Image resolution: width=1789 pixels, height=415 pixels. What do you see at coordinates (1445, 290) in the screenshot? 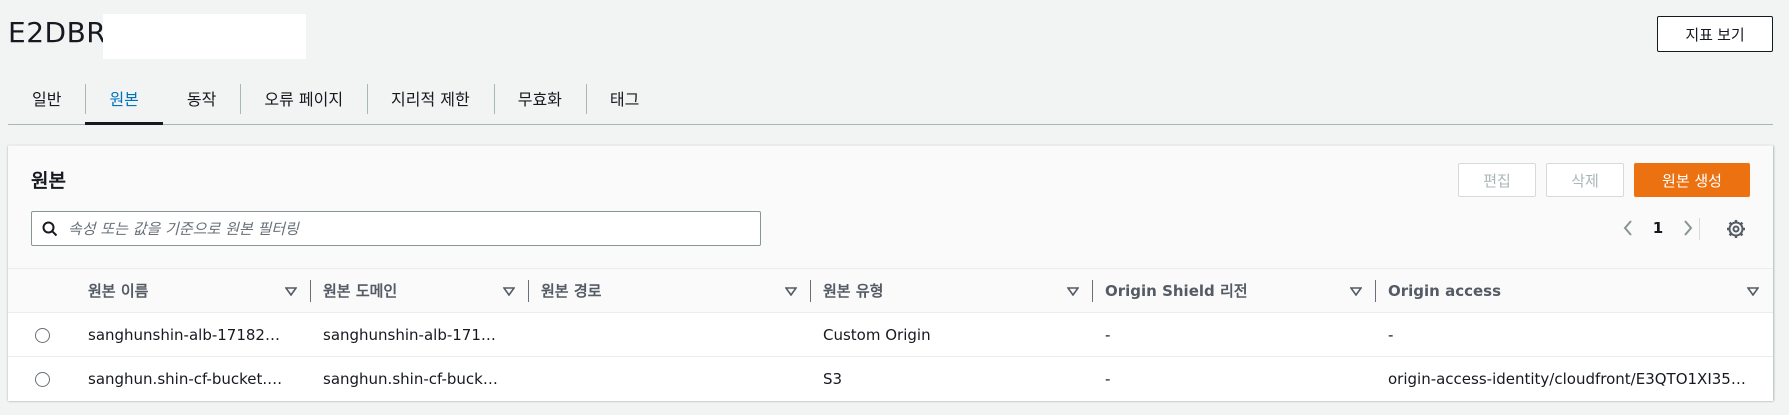
I see `column-label: Origin access` at bounding box center [1445, 290].